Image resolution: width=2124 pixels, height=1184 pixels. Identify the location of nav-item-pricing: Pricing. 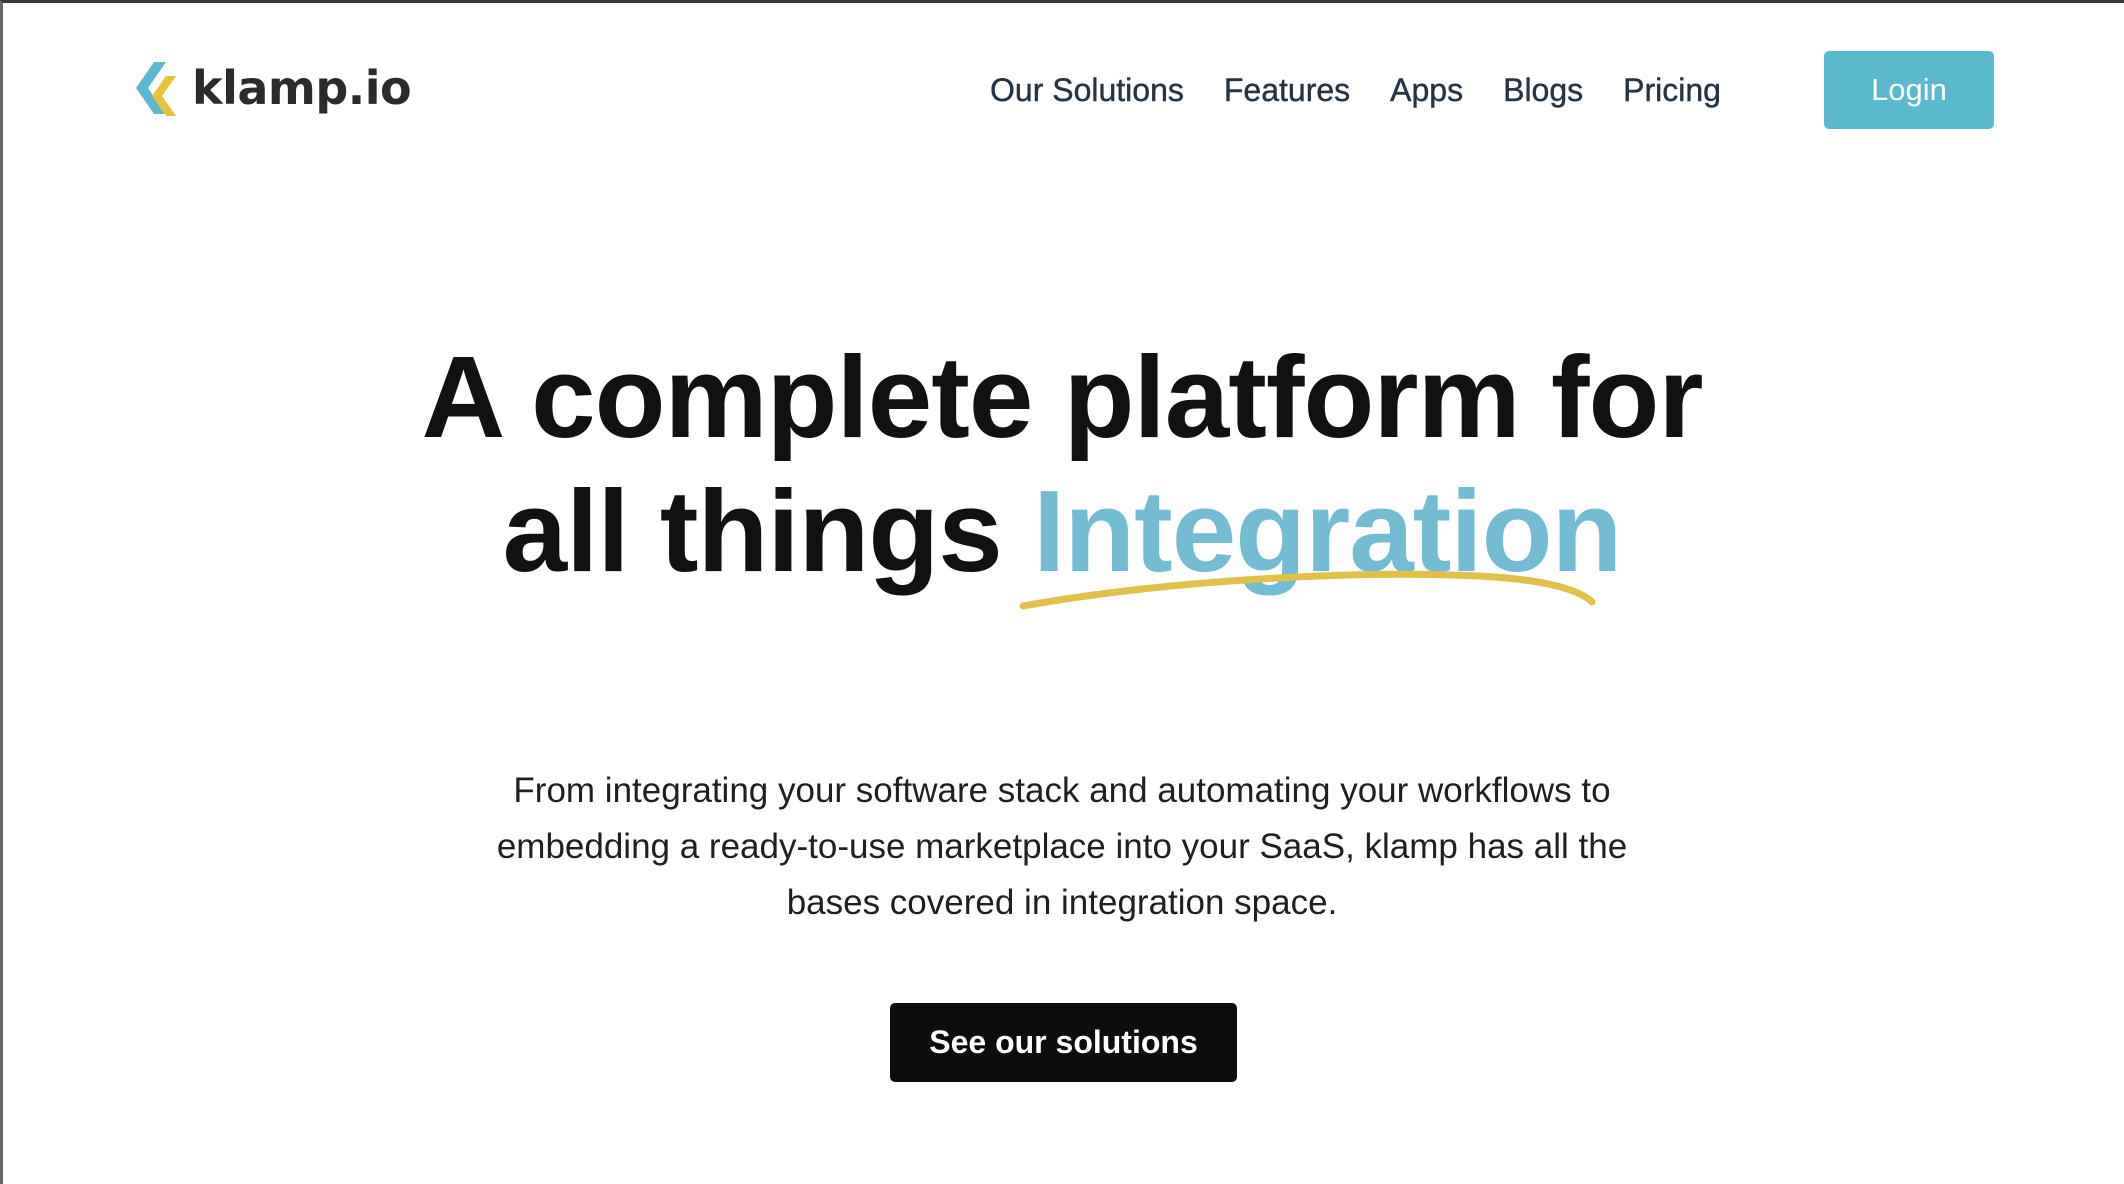
(1672, 90).